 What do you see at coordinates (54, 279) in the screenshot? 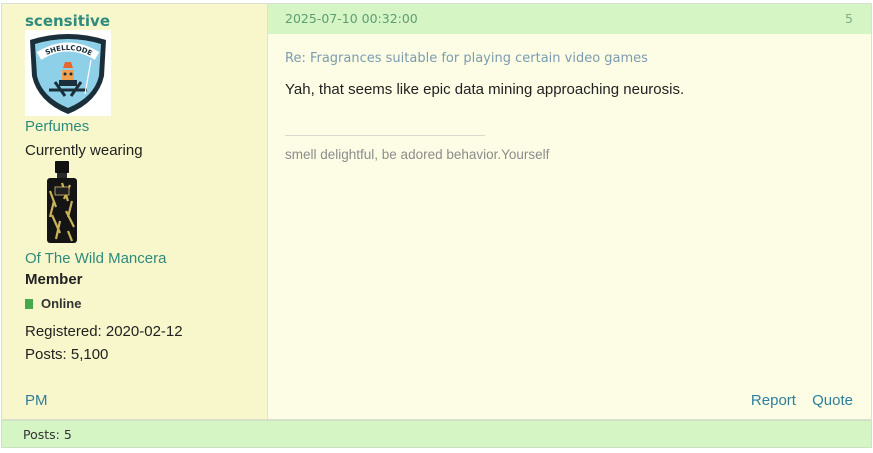
I see `member-role: Member` at bounding box center [54, 279].